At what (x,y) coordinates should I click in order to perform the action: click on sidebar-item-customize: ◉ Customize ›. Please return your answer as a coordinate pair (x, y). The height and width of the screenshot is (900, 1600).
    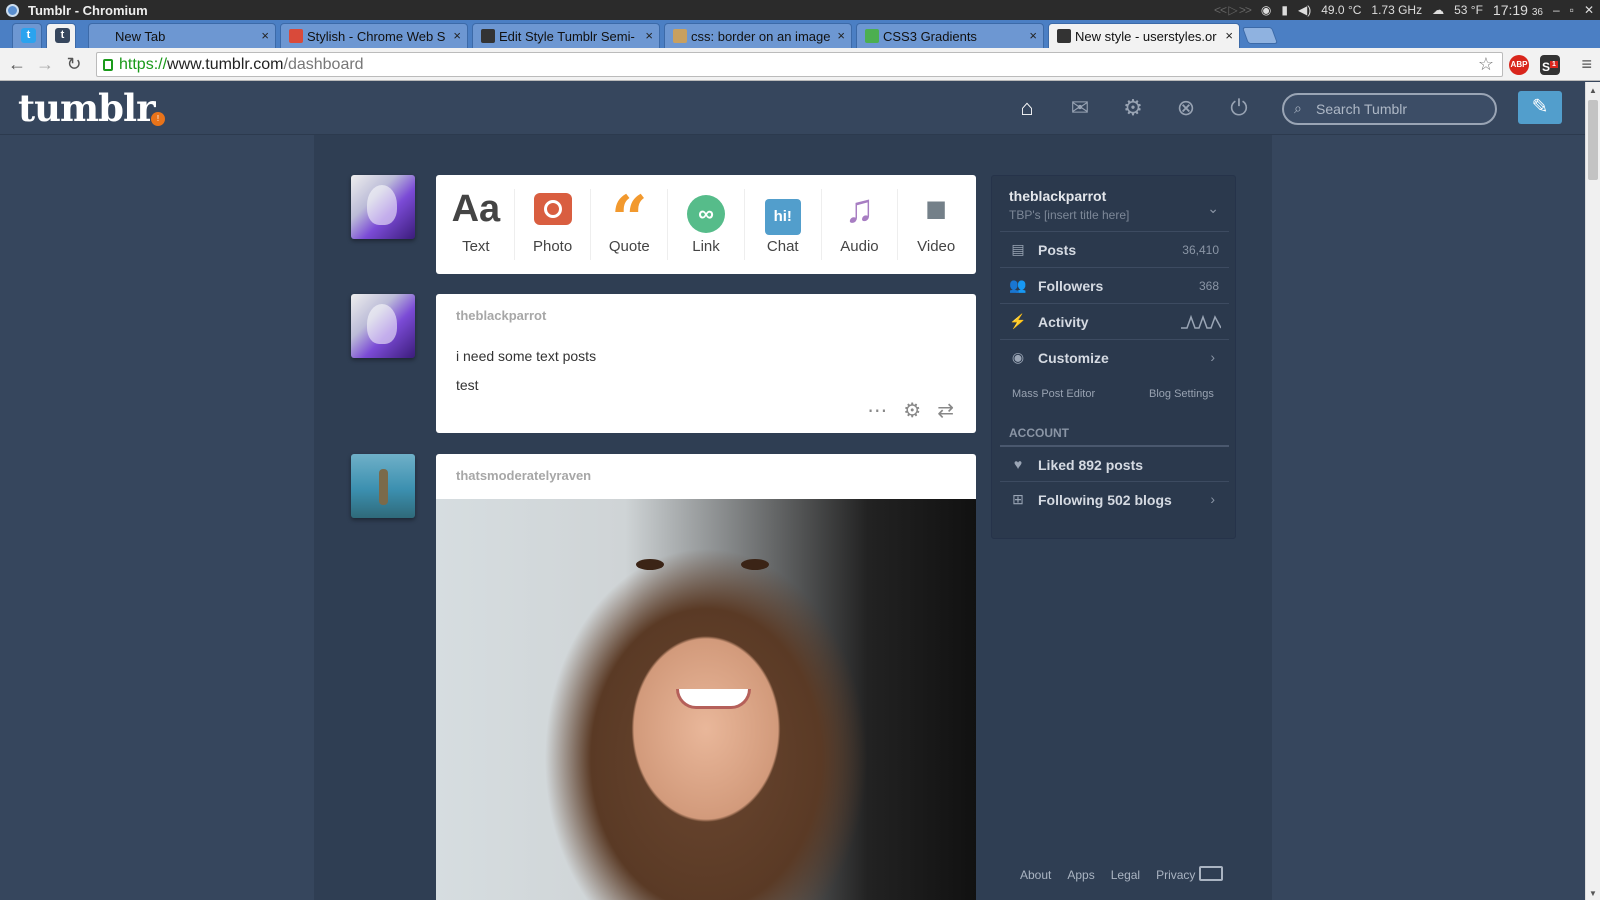
    Looking at the image, I should click on (1114, 357).